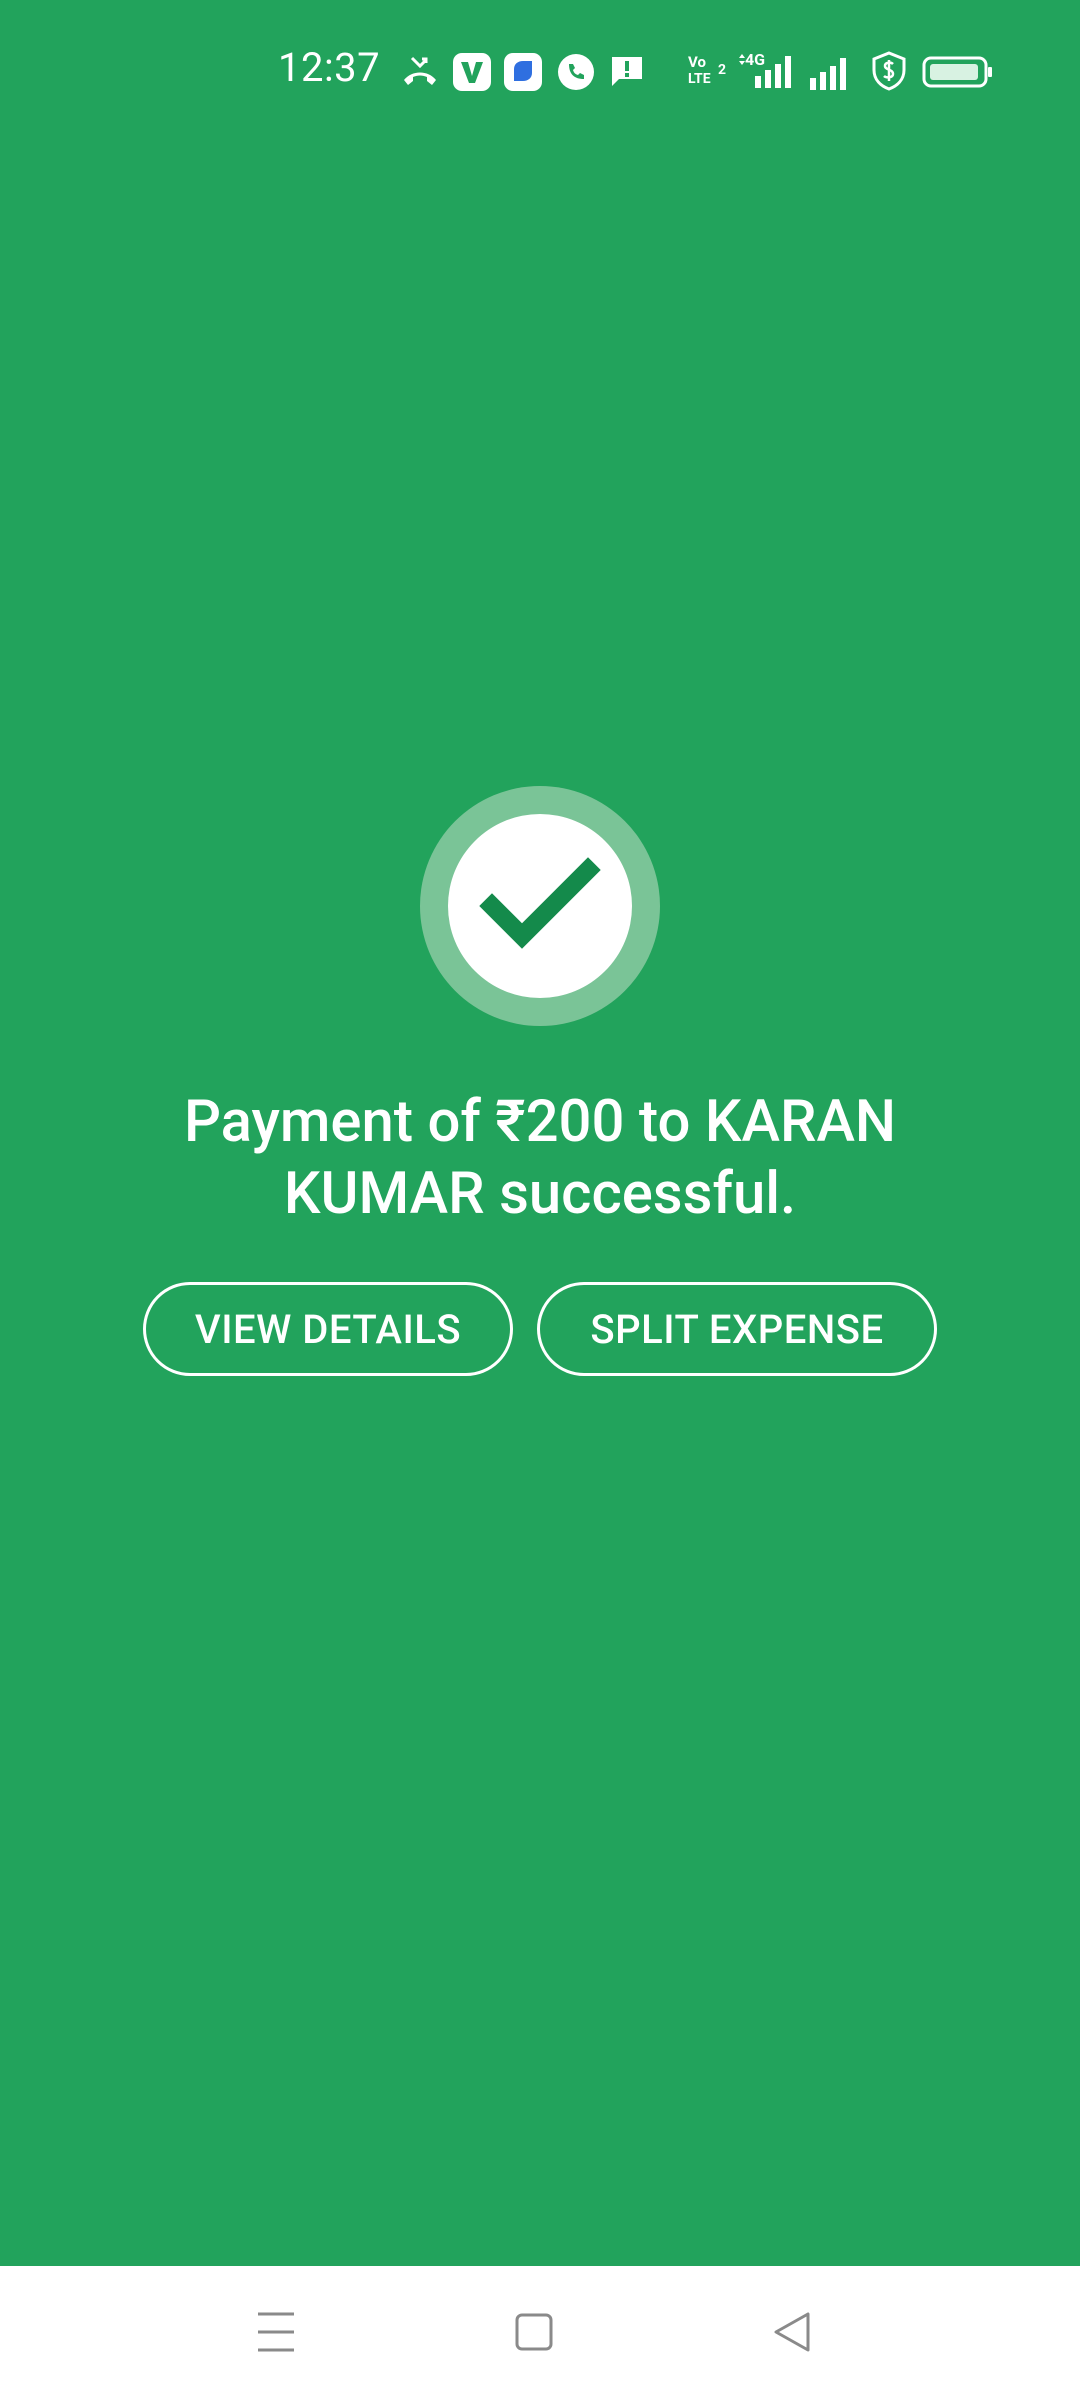  I want to click on files-app-icon, so click(523, 74).